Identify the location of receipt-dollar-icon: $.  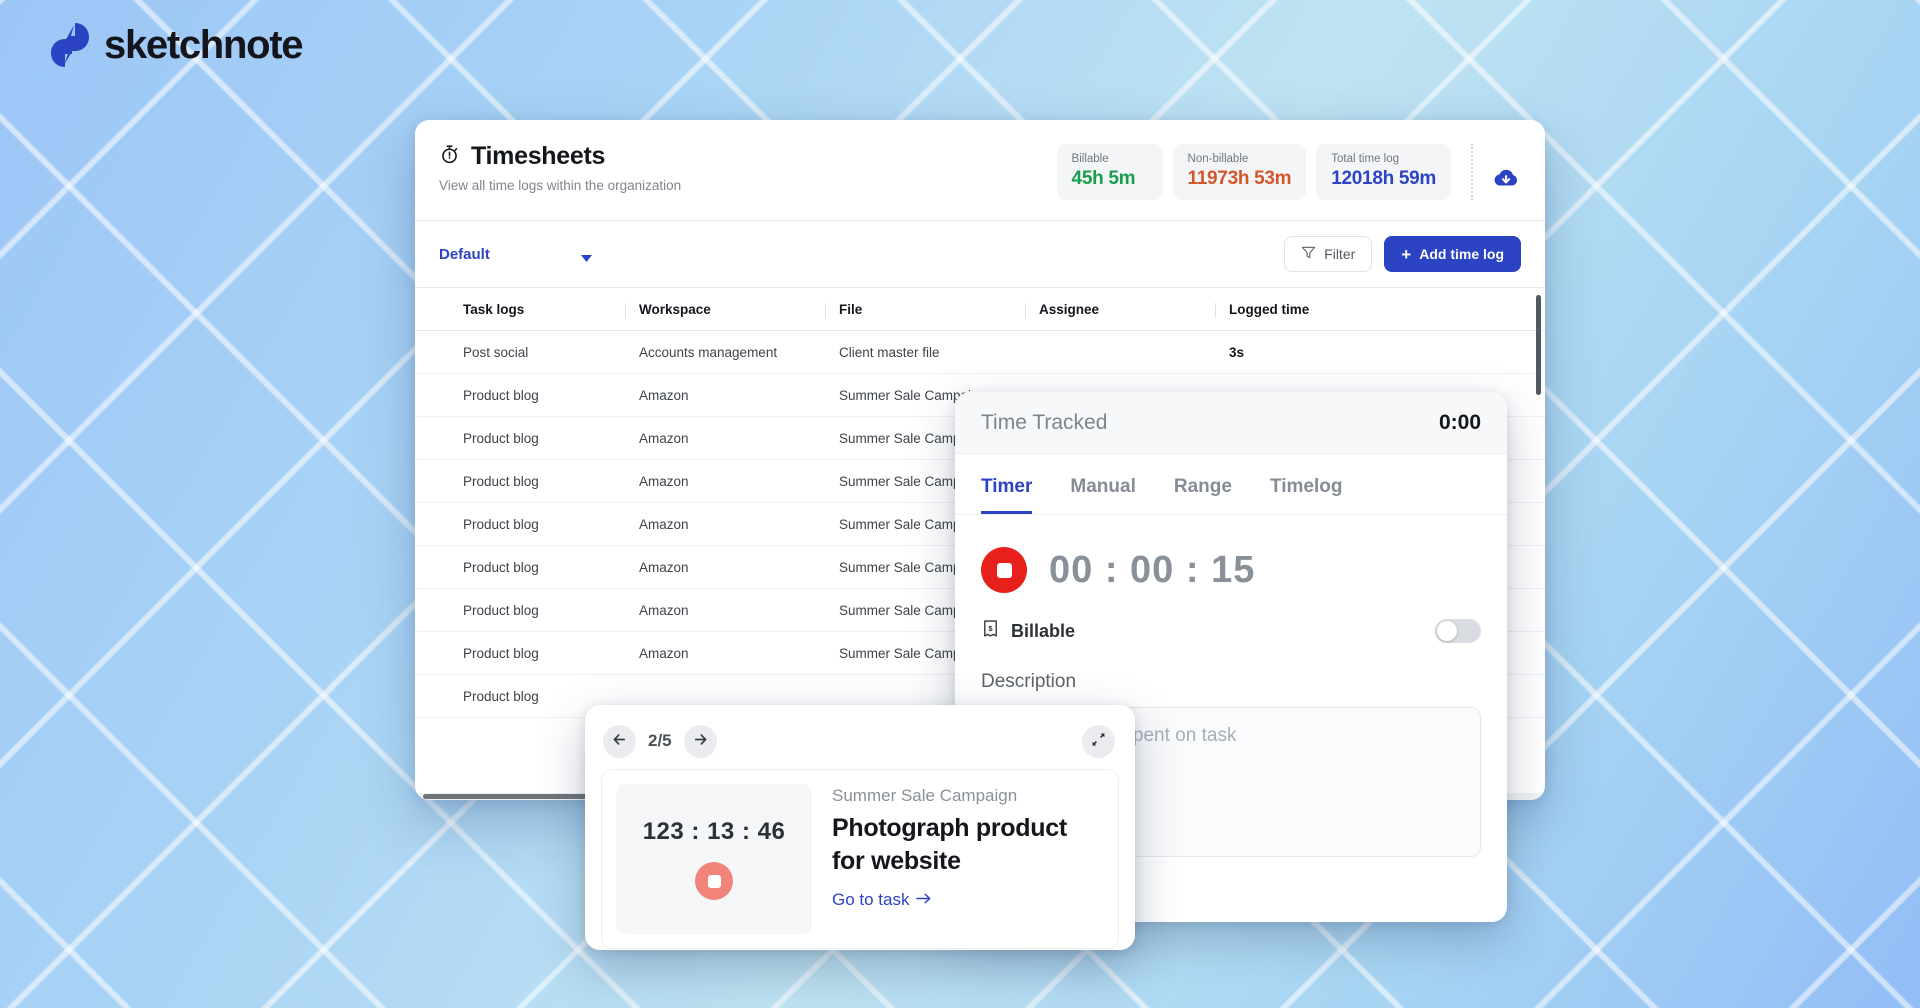
(990, 631).